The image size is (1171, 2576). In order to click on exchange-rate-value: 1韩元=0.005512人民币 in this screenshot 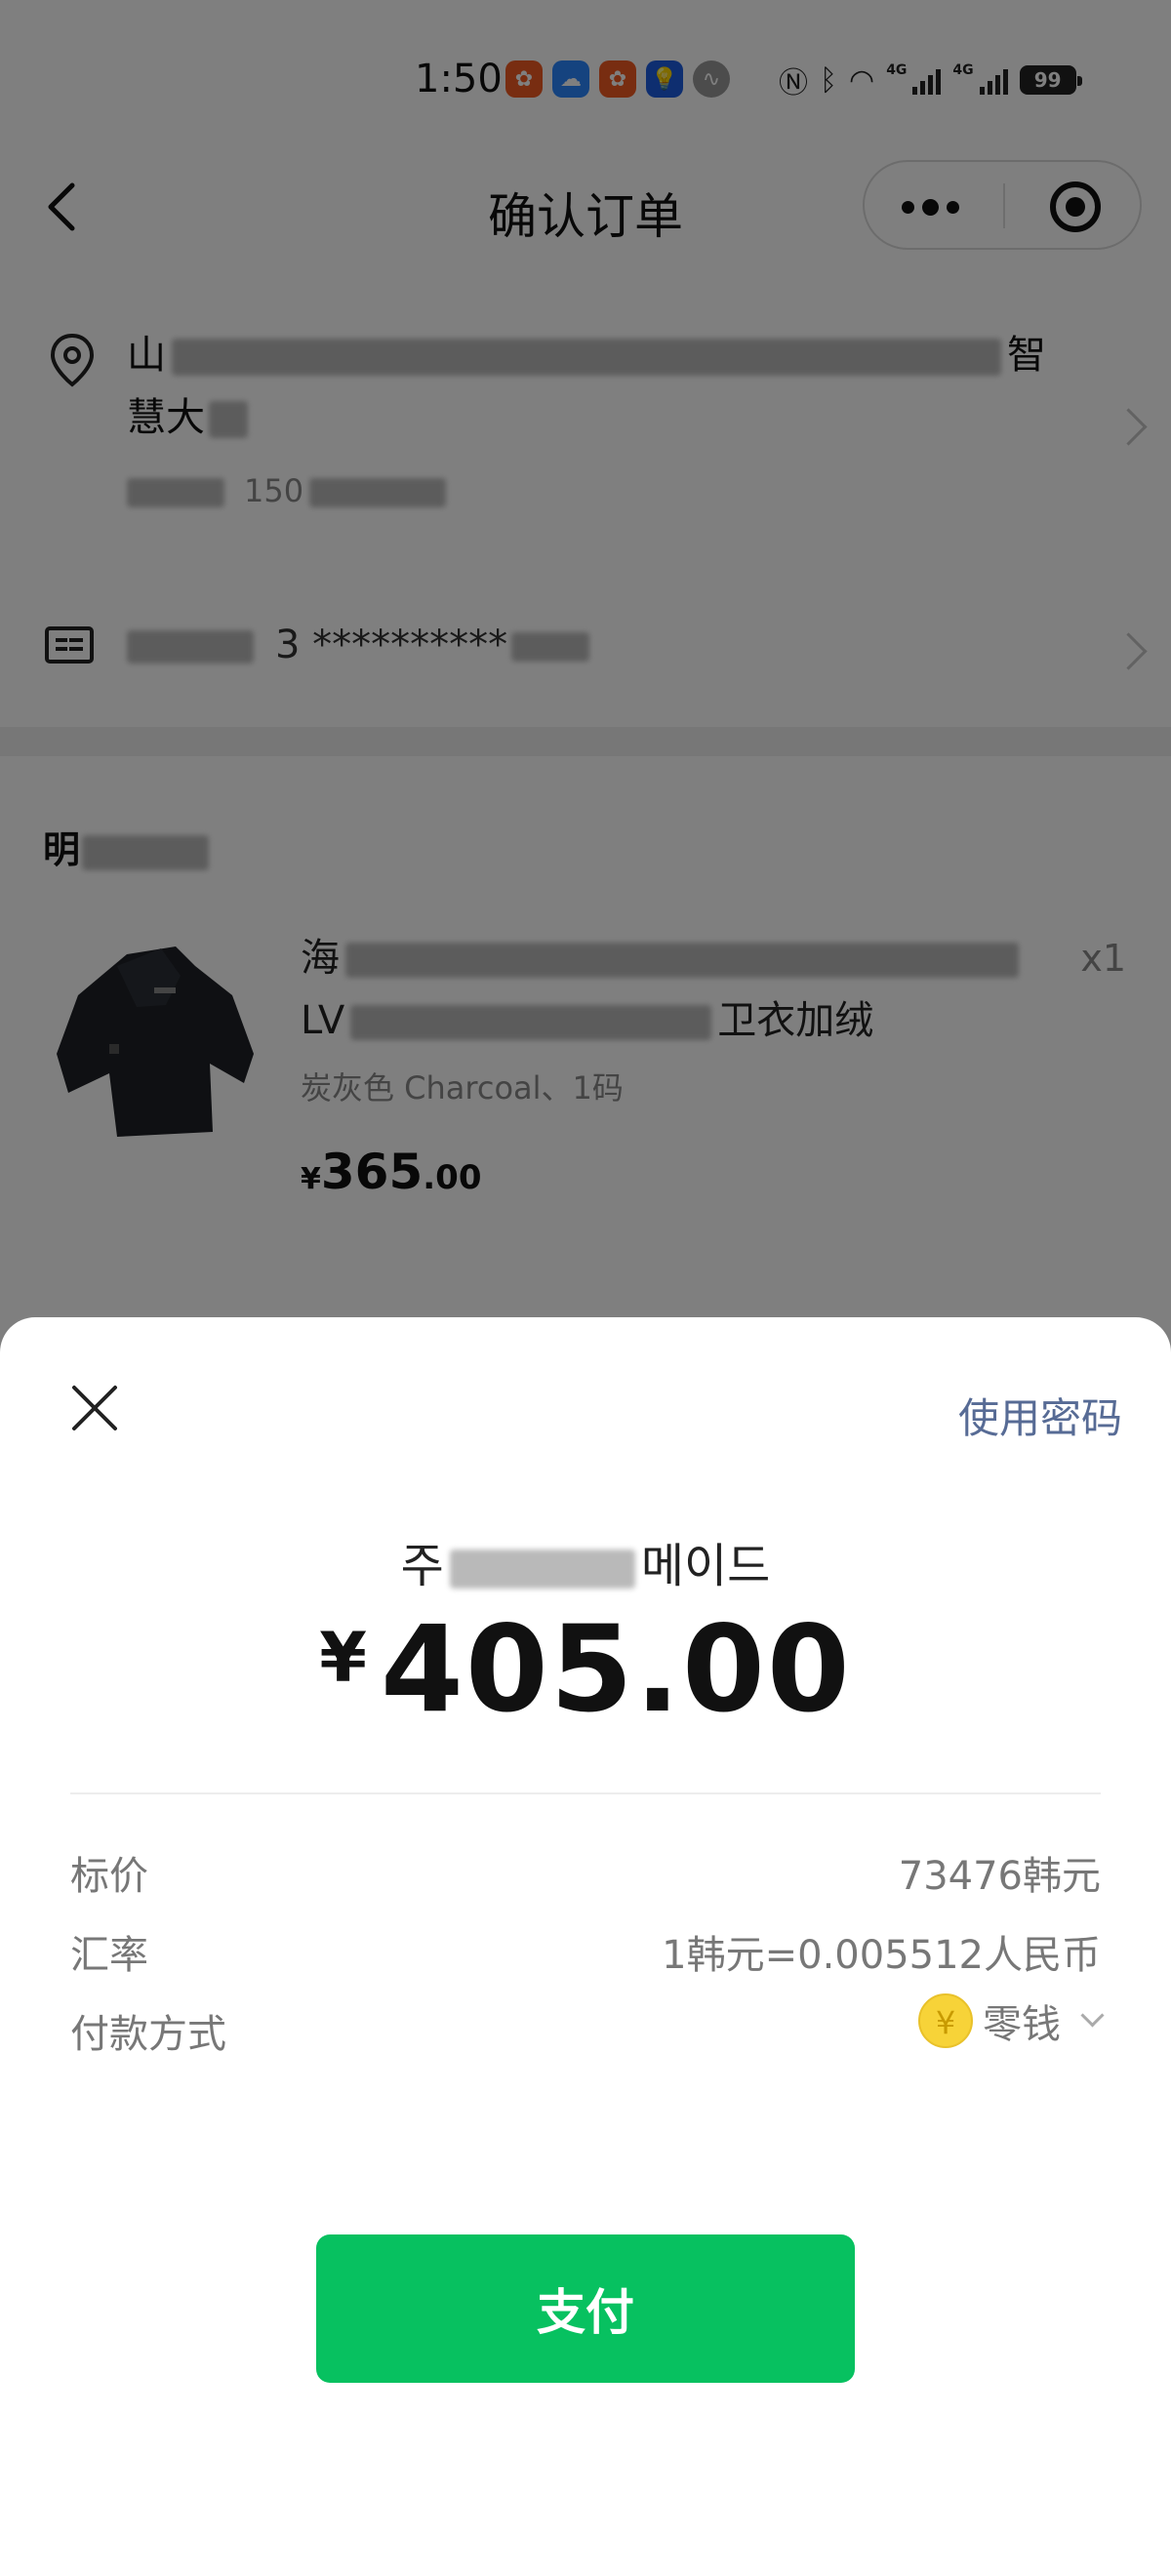, I will do `click(881, 1955)`.